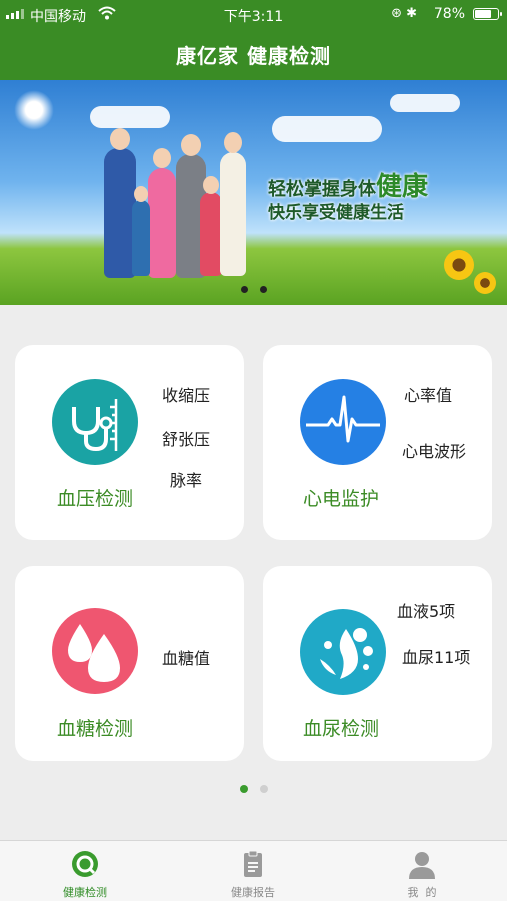  I want to click on blood-pressure-card: 收缩压 舒张压 脉率 血压检测, so click(129, 442).